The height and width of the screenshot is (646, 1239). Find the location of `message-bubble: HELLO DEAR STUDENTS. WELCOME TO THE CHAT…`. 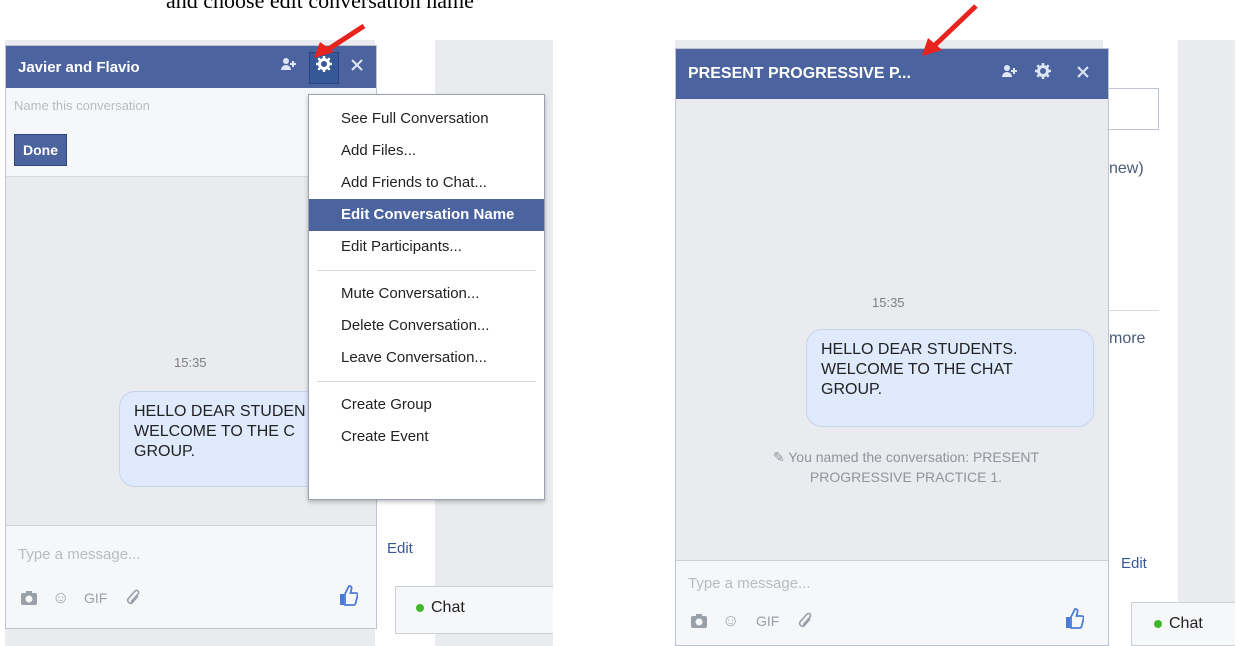

message-bubble: HELLO DEAR STUDENTS. WELCOME TO THE CHAT… is located at coordinates (950, 378).